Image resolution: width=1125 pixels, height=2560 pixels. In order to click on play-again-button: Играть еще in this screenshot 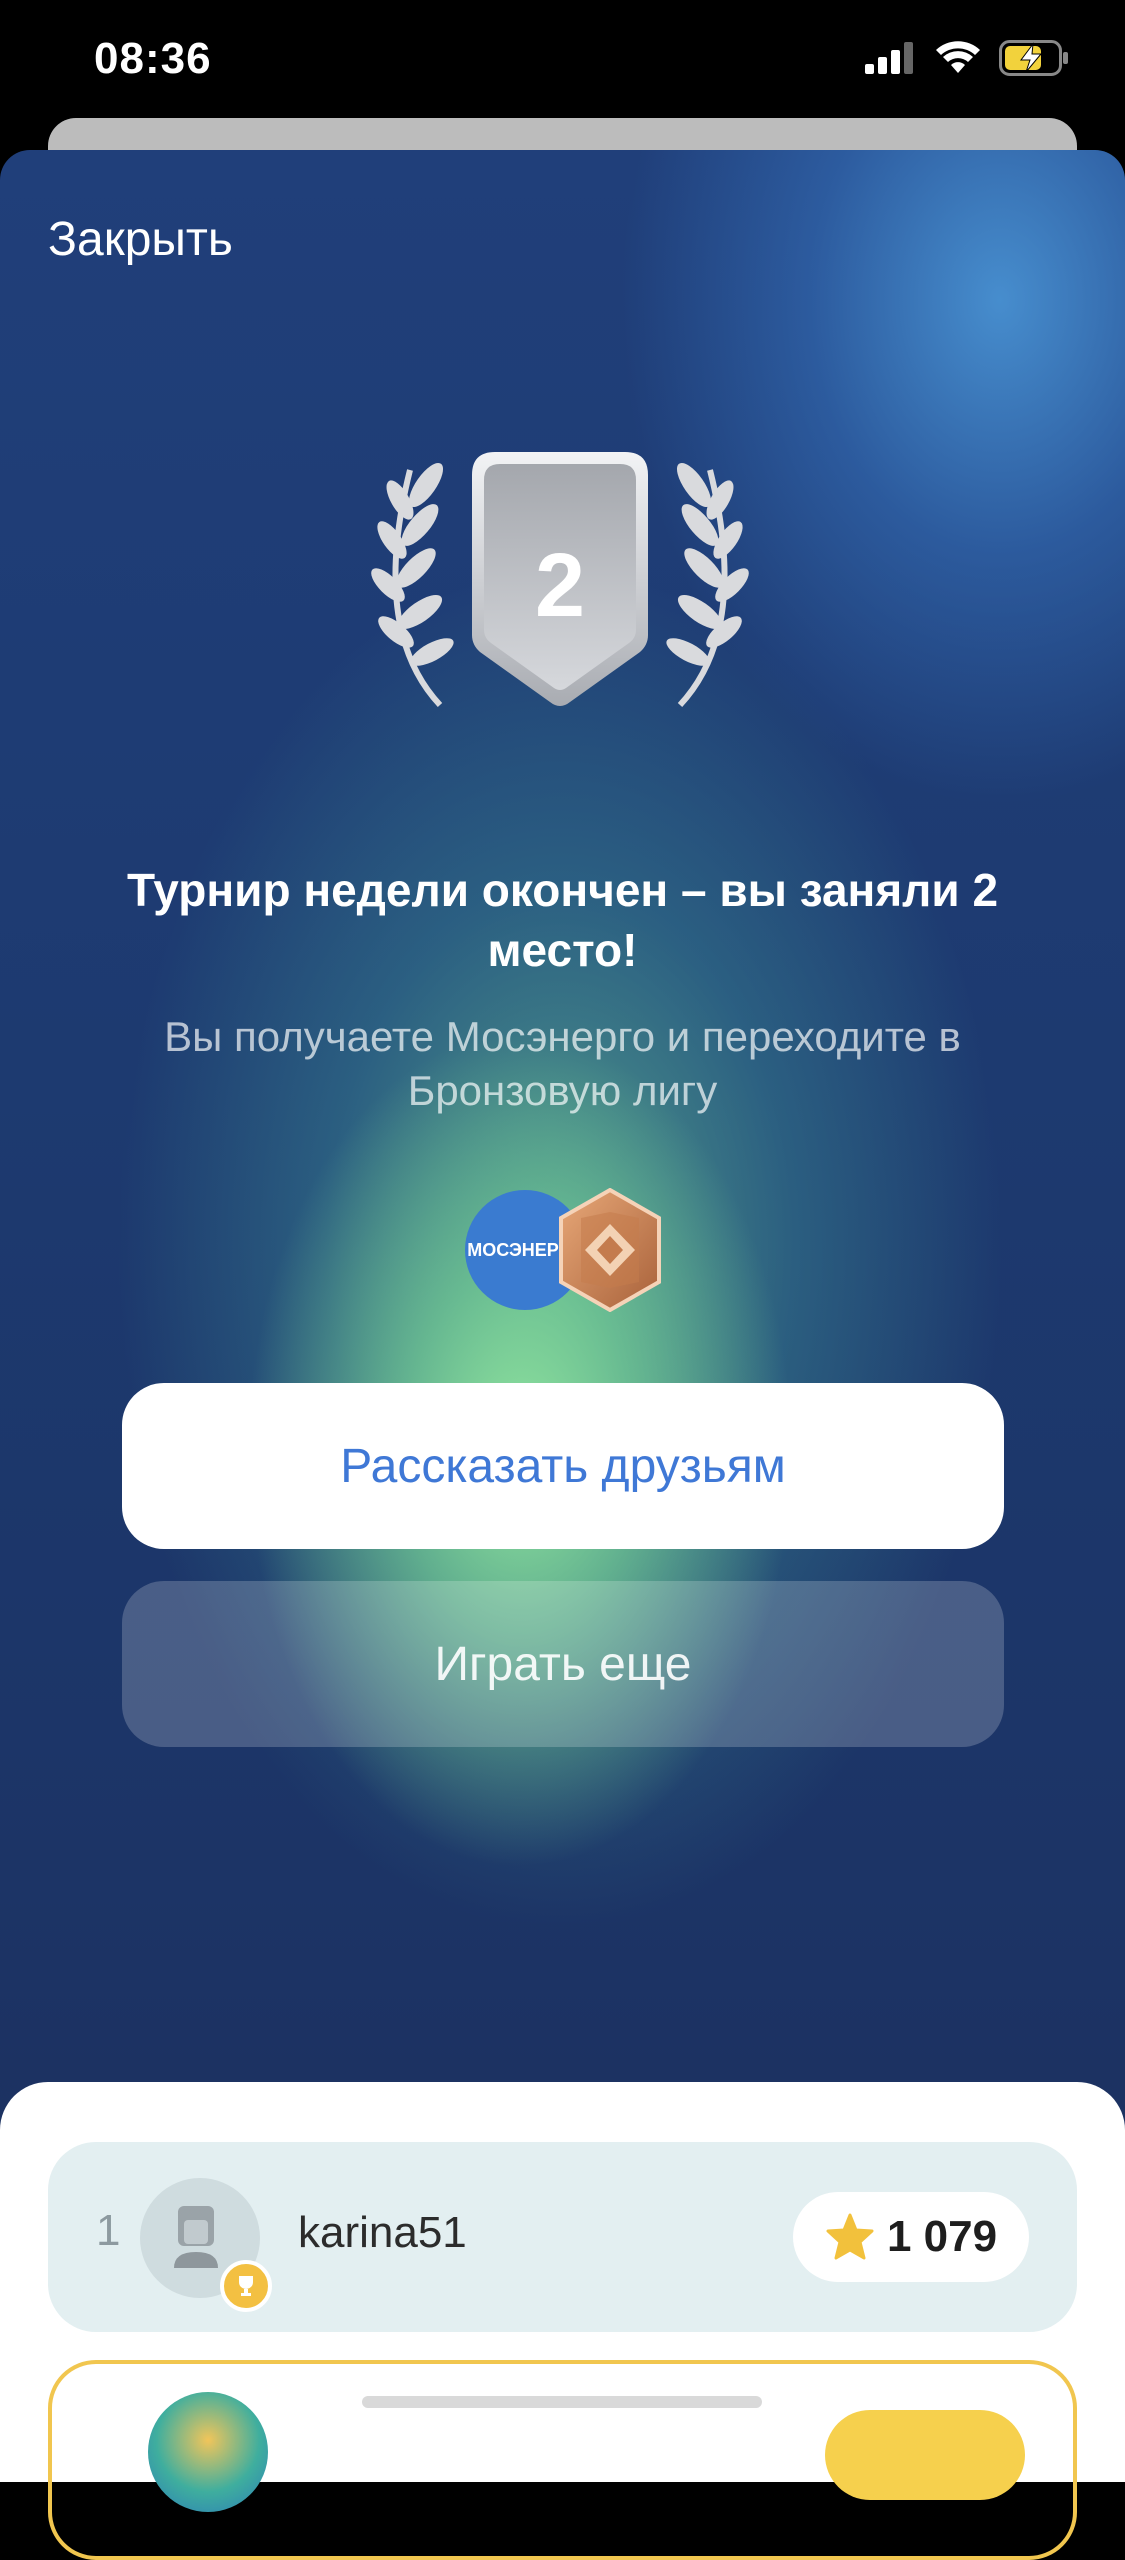, I will do `click(563, 1664)`.